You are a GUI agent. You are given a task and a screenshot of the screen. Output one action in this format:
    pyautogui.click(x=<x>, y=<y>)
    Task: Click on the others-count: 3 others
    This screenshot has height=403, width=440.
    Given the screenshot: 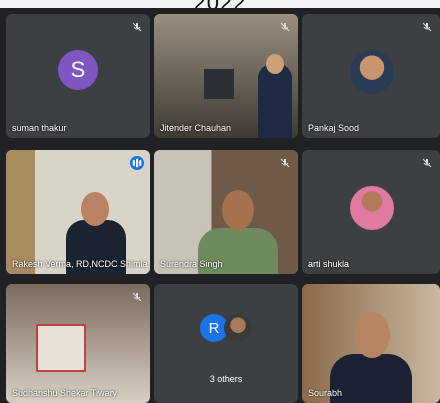 What is the action you would take?
    pyautogui.click(x=226, y=379)
    